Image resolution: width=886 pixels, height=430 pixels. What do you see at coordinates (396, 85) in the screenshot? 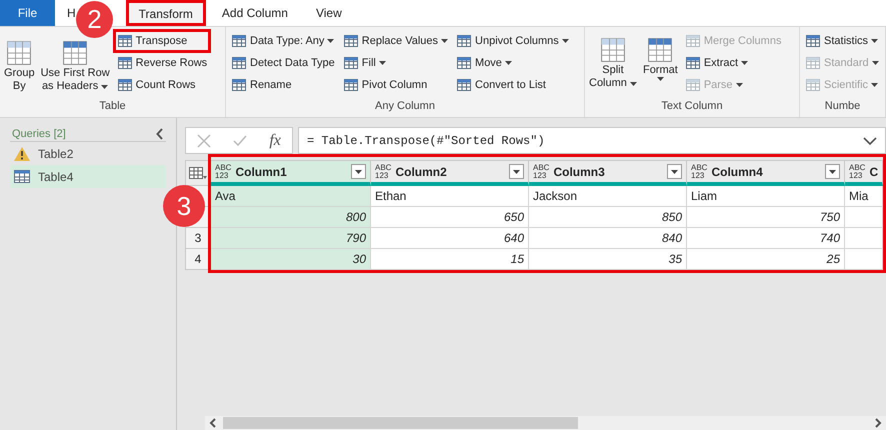
I see `ribbon-button: Pivot Column` at bounding box center [396, 85].